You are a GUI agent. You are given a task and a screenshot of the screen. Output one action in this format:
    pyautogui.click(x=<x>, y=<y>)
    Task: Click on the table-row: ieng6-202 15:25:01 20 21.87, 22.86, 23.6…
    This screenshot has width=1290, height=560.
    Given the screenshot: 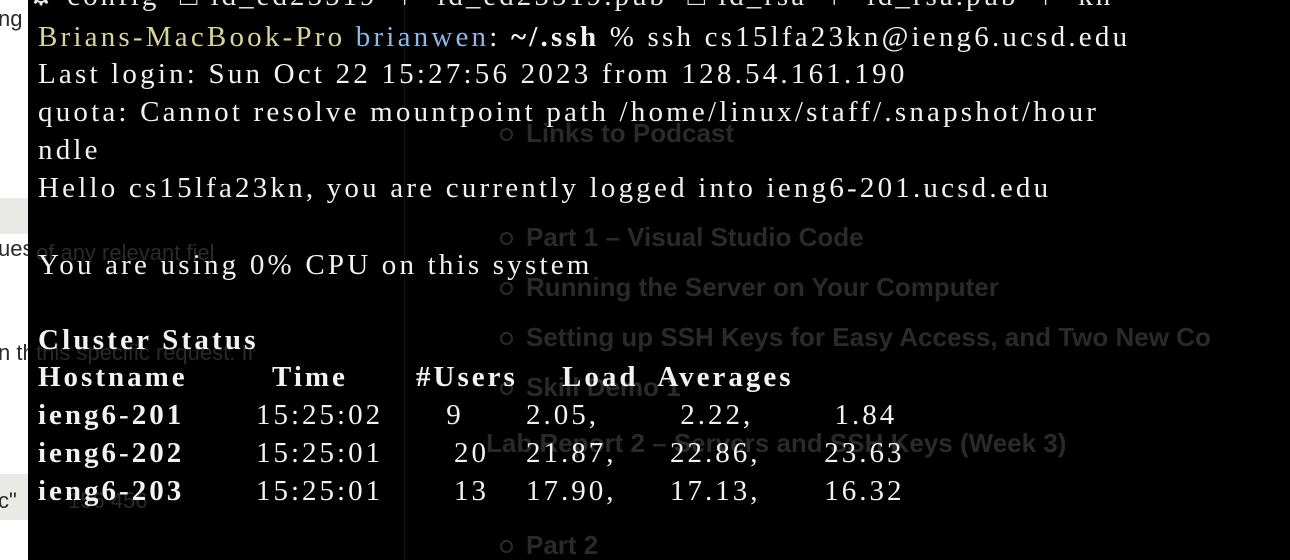 What is the action you would take?
    pyautogui.click(x=470, y=454)
    